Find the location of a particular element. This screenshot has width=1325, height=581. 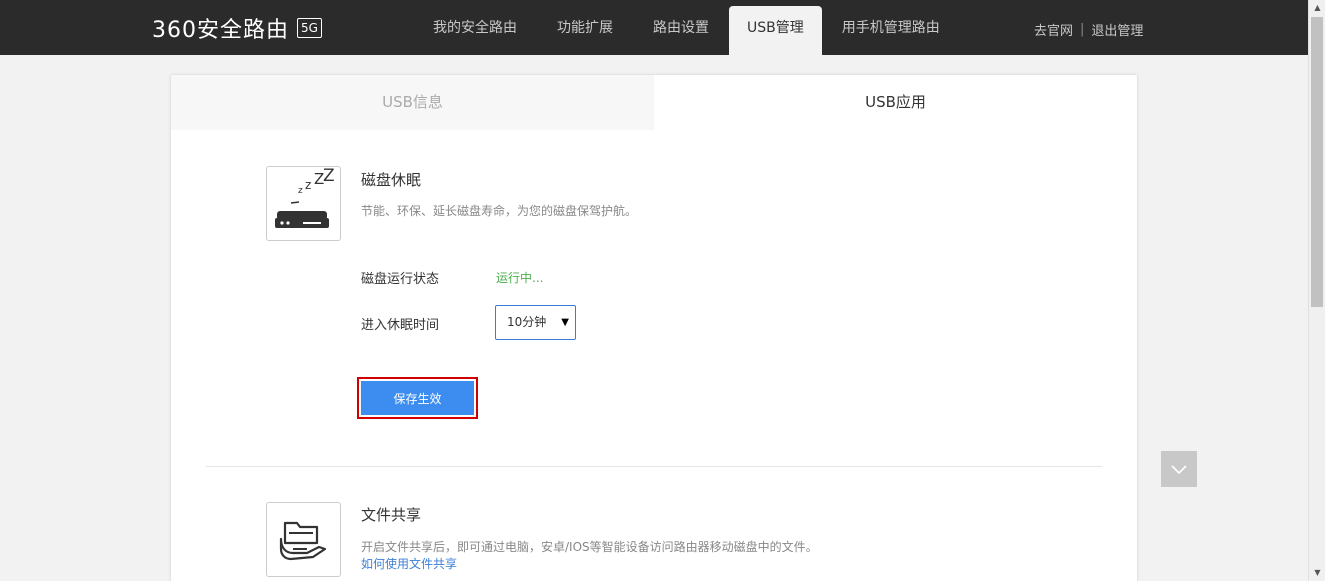

sleep-time-label: 进入休眠时间 is located at coordinates (400, 325).